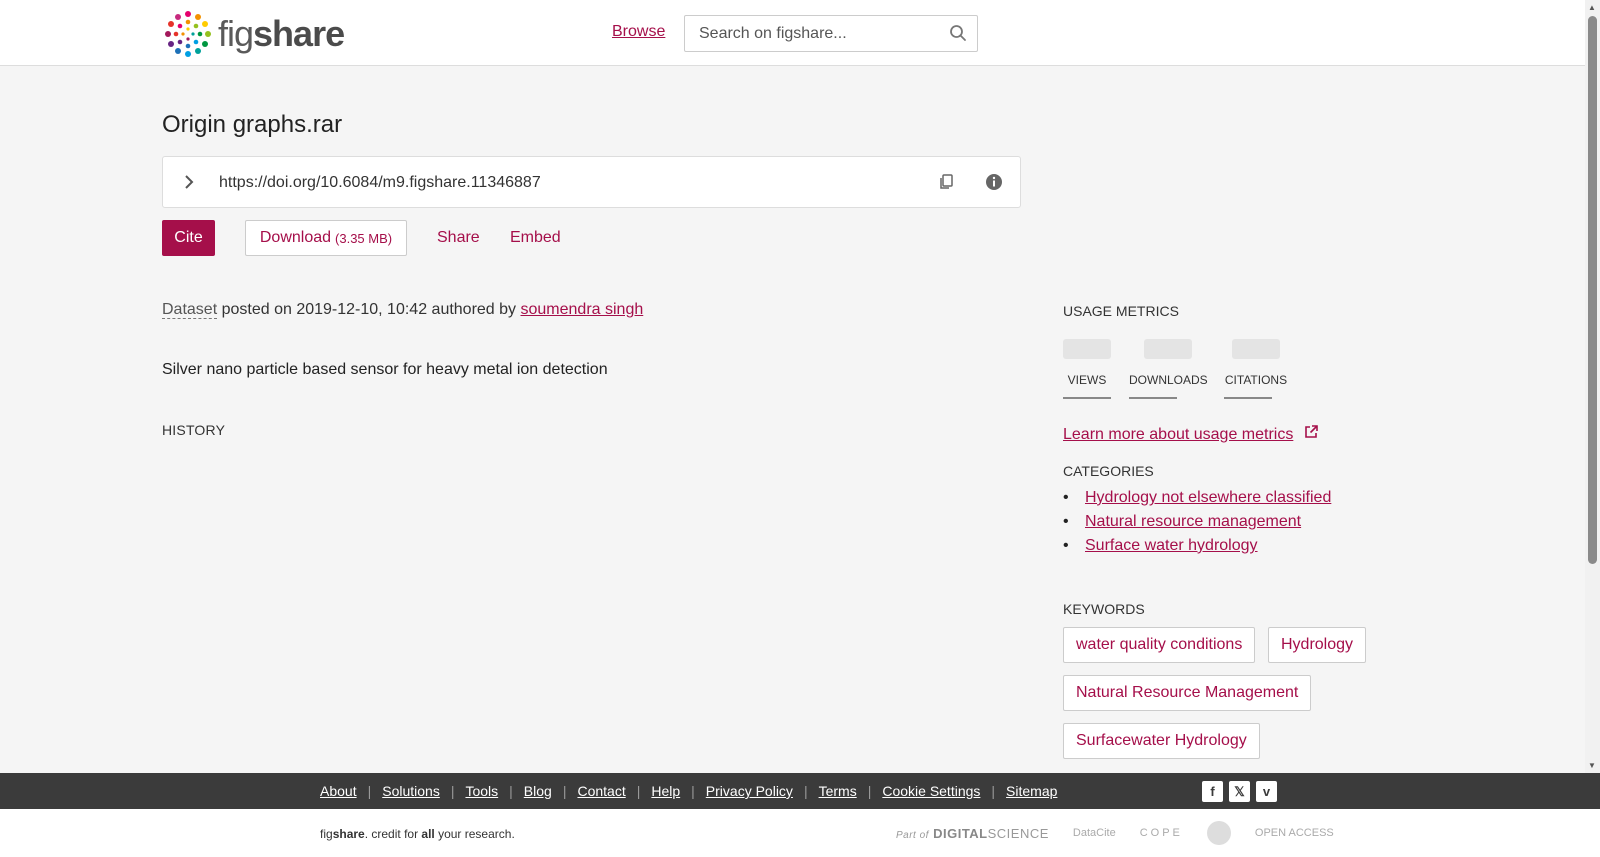 This screenshot has height=857, width=1600. Describe the element at coordinates (1094, 833) in the screenshot. I see `datacite-logo: DataCite` at that location.